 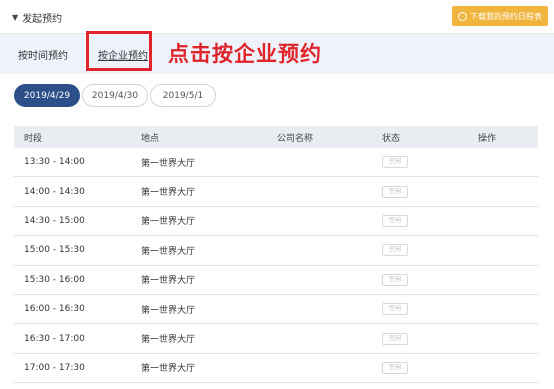 What do you see at coordinates (276, 309) in the screenshot?
I see `table-row: 16:00 - 16:30 第一世界大厅 空闲` at bounding box center [276, 309].